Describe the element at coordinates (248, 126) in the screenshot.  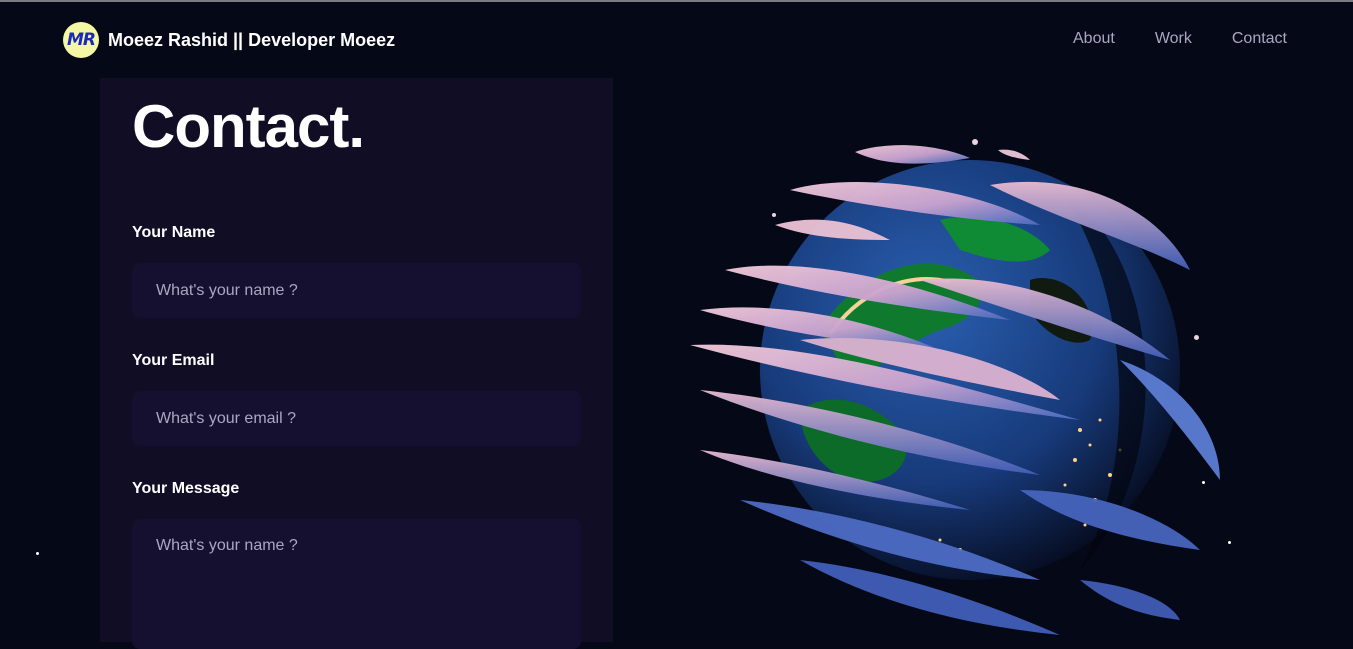
I see `page-title: Contact.` at that location.